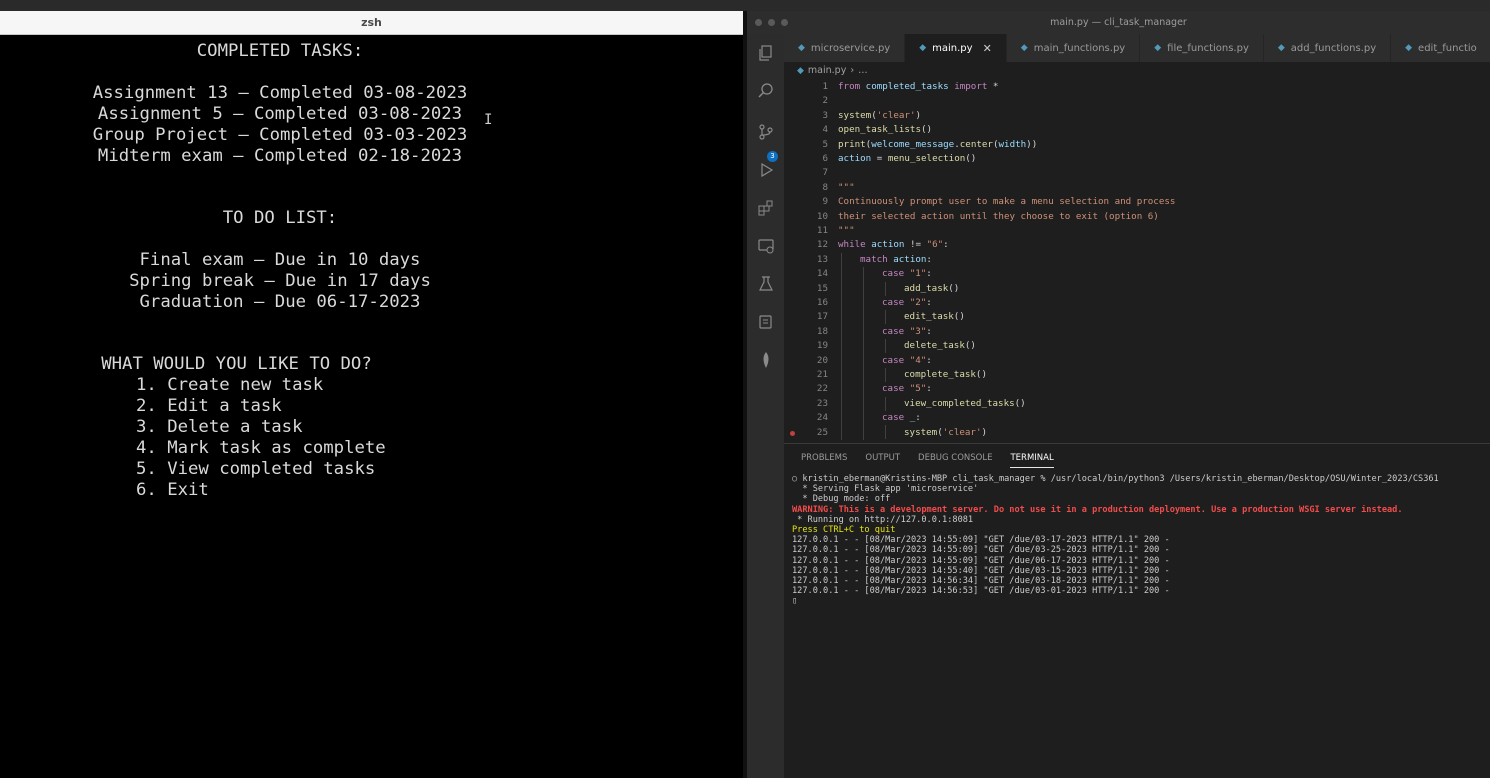  Describe the element at coordinates (822, 216) in the screenshot. I see `line-number: 10` at that location.